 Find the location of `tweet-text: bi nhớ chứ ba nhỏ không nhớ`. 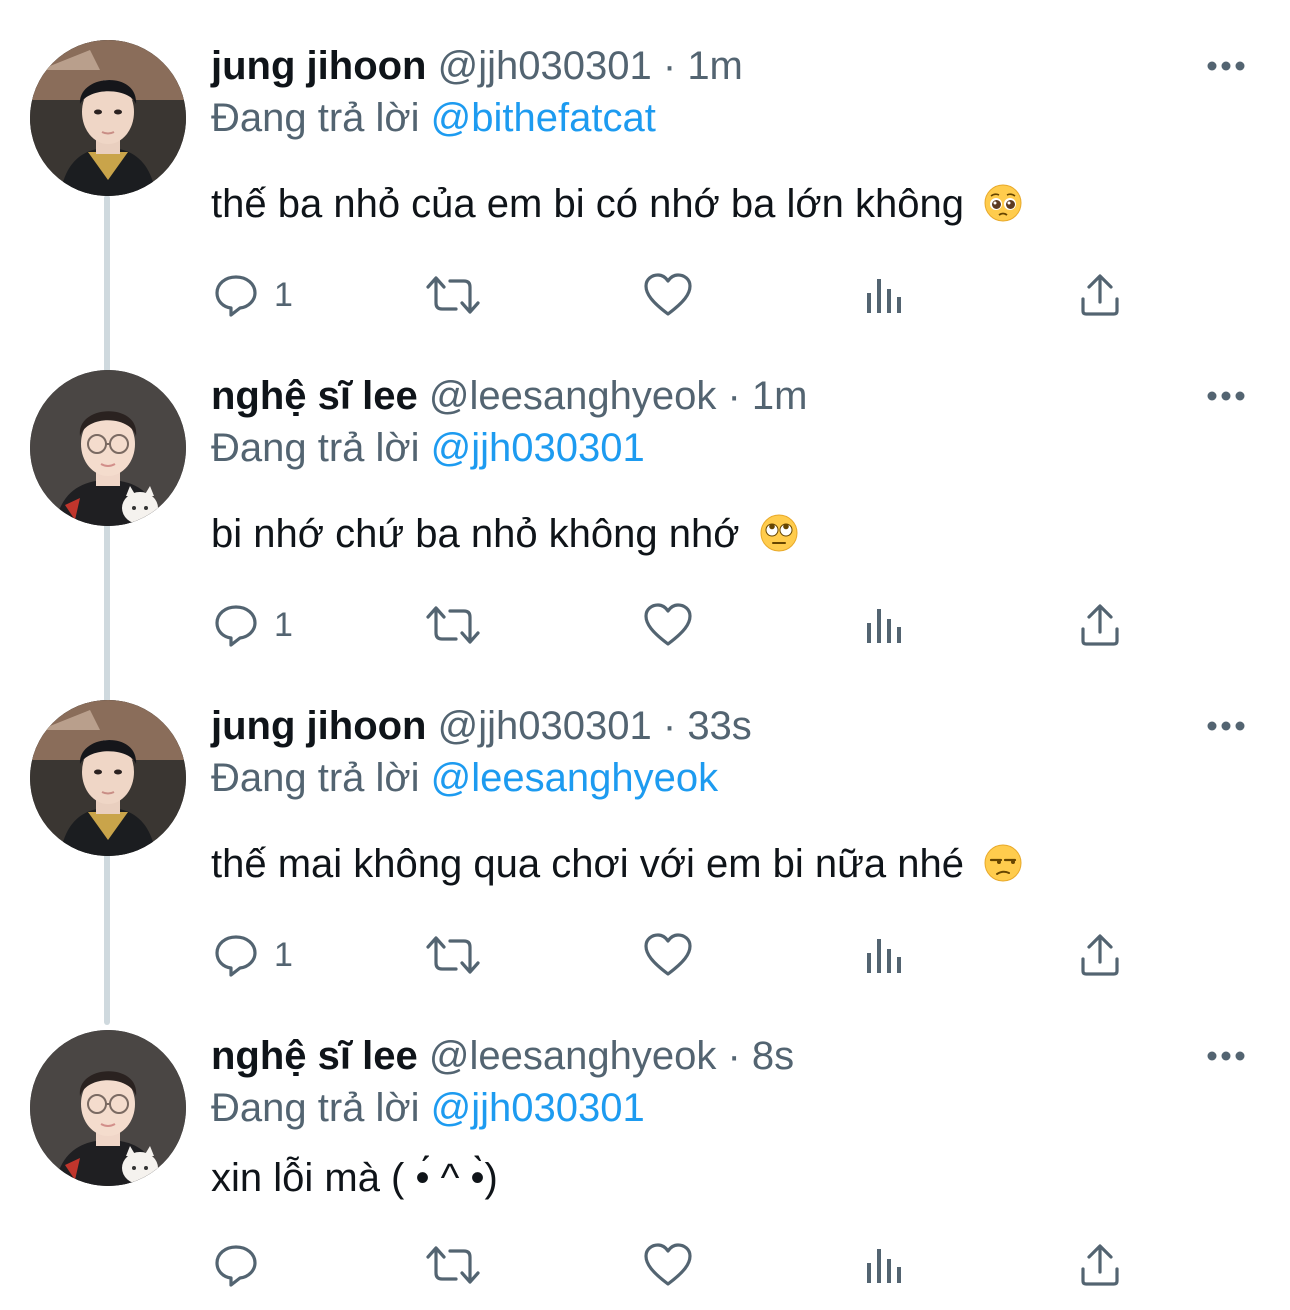

tweet-text: bi nhớ chứ ba nhỏ không nhớ is located at coordinates (505, 534).